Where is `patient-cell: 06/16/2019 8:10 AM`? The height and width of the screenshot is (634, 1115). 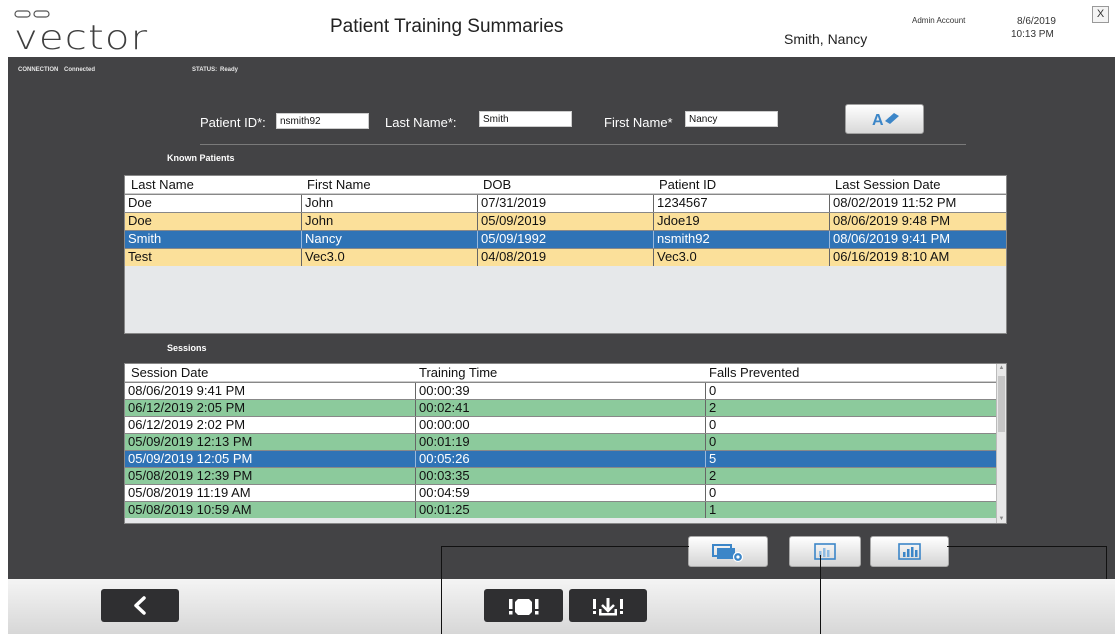 patient-cell: 06/16/2019 8:10 AM is located at coordinates (917, 257).